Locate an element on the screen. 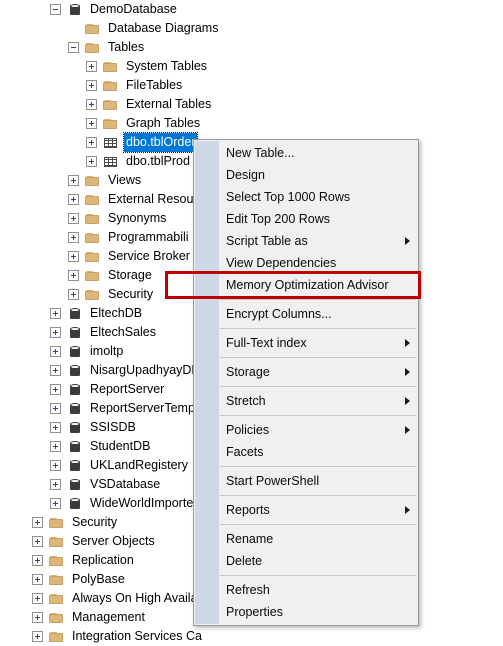  menu-item: Script Table as is located at coordinates (306, 241).